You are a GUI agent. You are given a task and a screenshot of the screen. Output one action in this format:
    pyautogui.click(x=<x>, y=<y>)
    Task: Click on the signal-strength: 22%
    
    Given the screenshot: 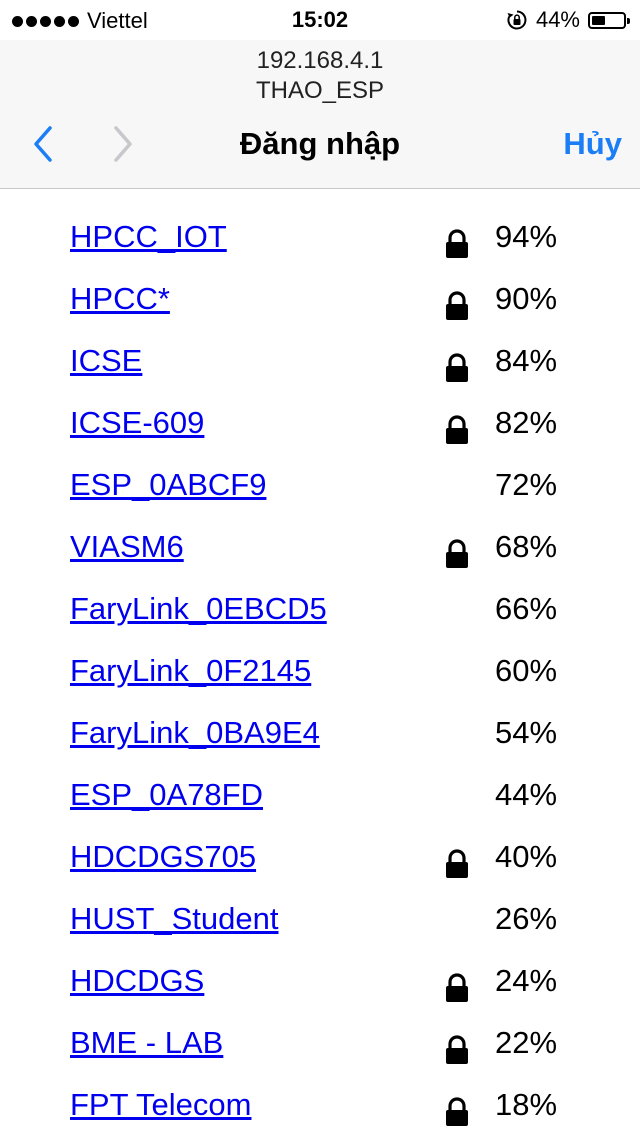 What is the action you would take?
    pyautogui.click(x=526, y=1042)
    